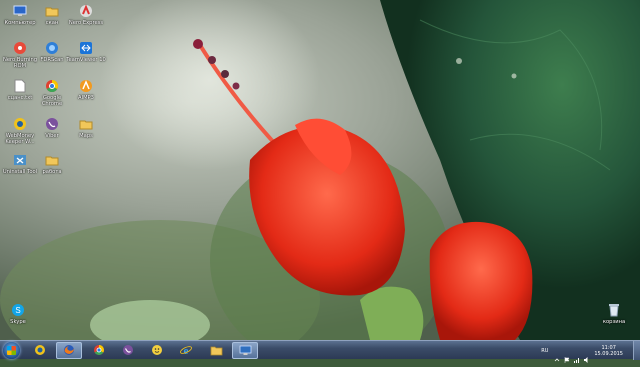 The height and width of the screenshot is (367, 640). I want to click on teamviewer-icon, so click(86, 48).